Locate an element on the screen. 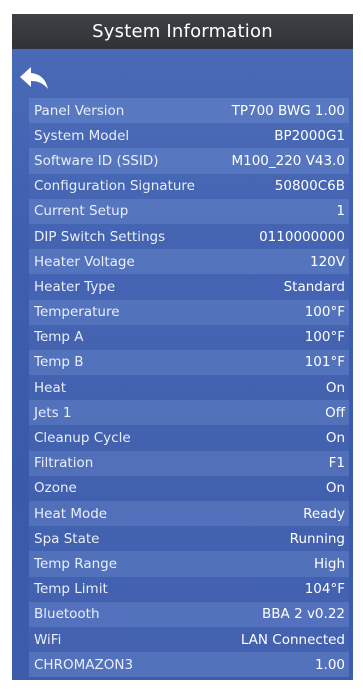 This screenshot has width=363, height=691. info-row: Heater Type Standard is located at coordinates (189, 287).